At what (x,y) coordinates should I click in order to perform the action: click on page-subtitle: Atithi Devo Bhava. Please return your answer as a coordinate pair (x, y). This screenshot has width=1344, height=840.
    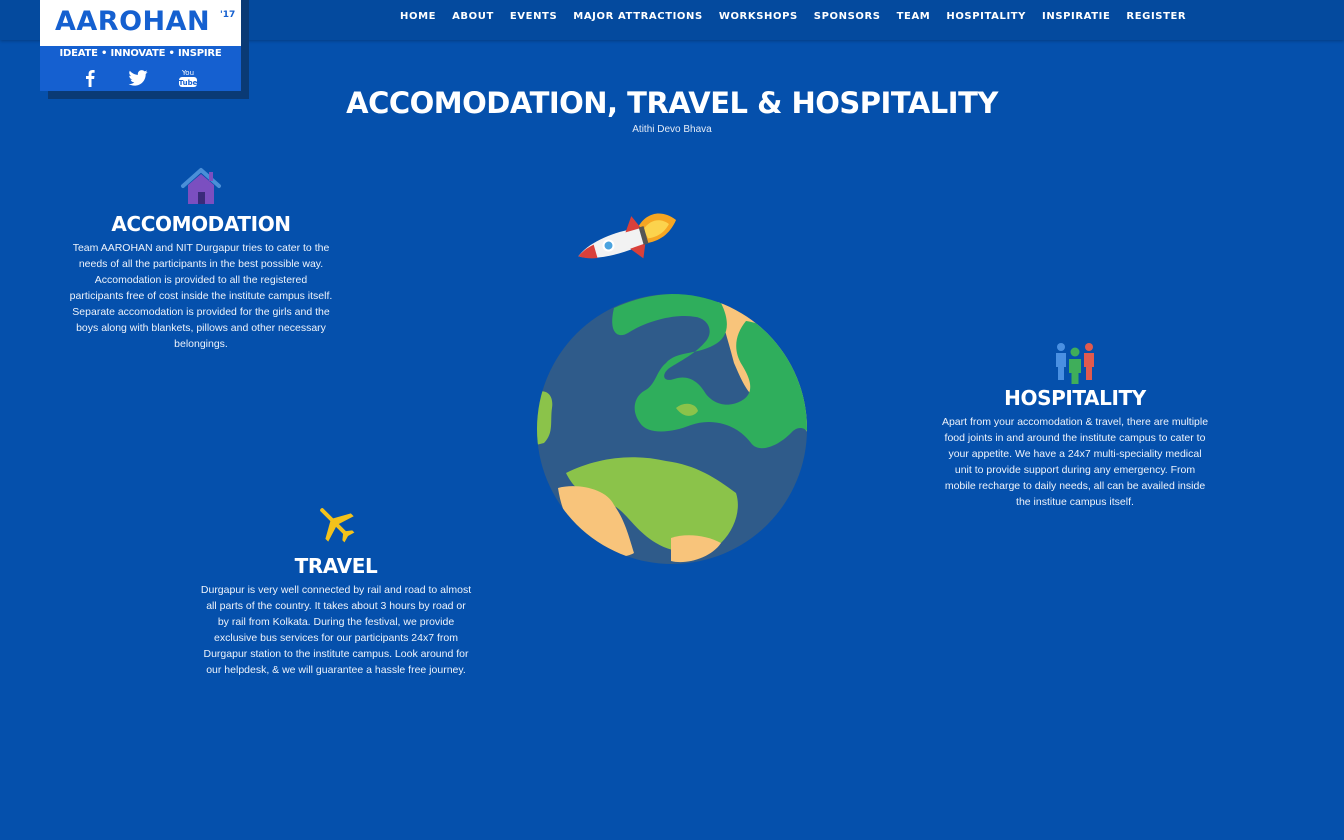
    Looking at the image, I should click on (672, 129).